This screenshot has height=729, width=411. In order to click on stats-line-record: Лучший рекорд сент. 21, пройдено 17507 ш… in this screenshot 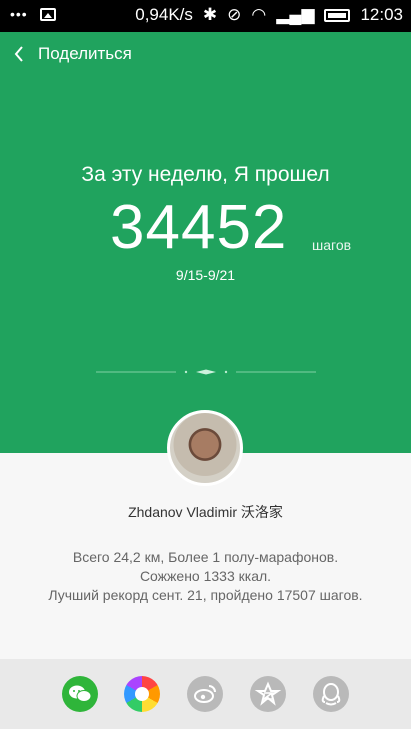, I will do `click(205, 595)`.